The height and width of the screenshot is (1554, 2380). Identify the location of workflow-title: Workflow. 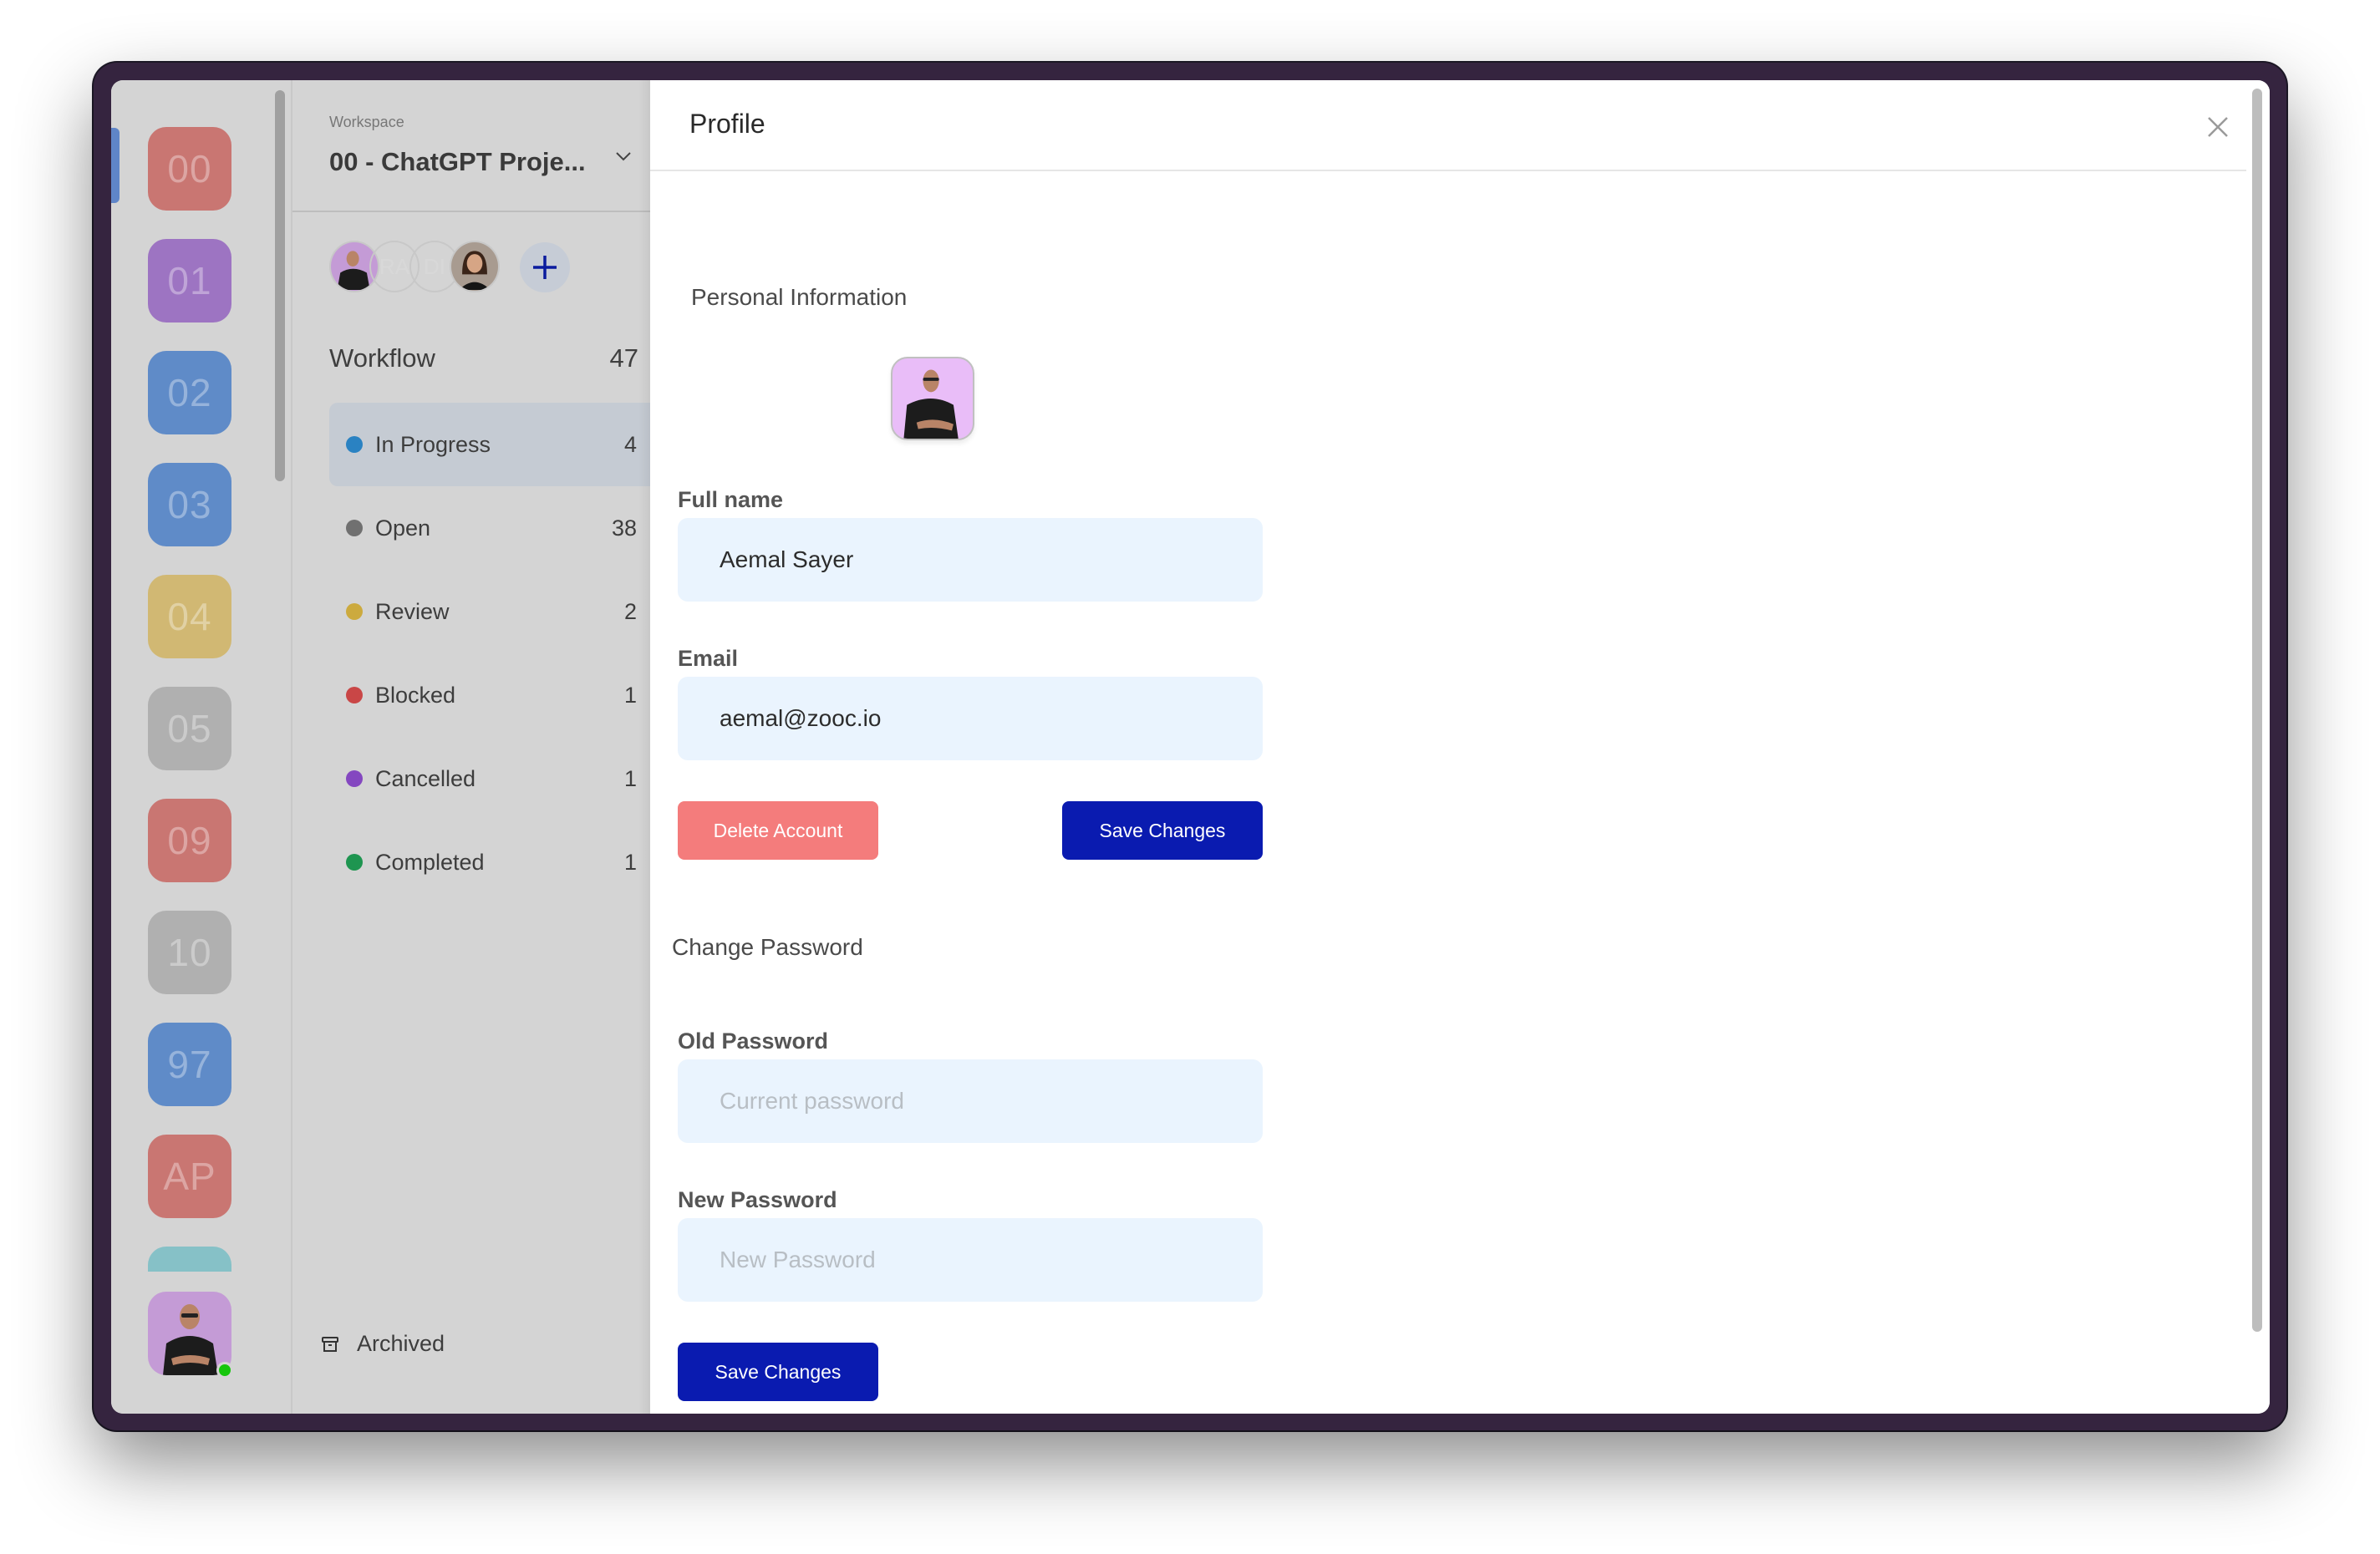
(382, 358).